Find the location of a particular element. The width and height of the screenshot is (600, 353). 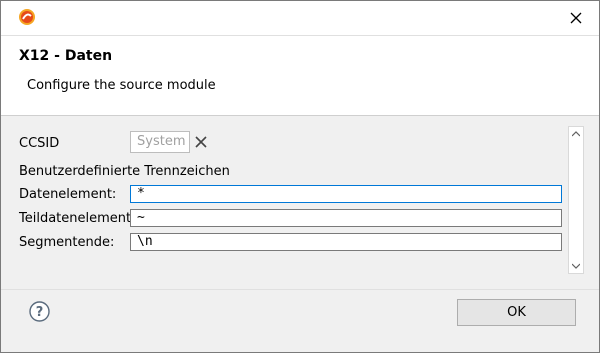

footer-divider is located at coordinates (300, 289).